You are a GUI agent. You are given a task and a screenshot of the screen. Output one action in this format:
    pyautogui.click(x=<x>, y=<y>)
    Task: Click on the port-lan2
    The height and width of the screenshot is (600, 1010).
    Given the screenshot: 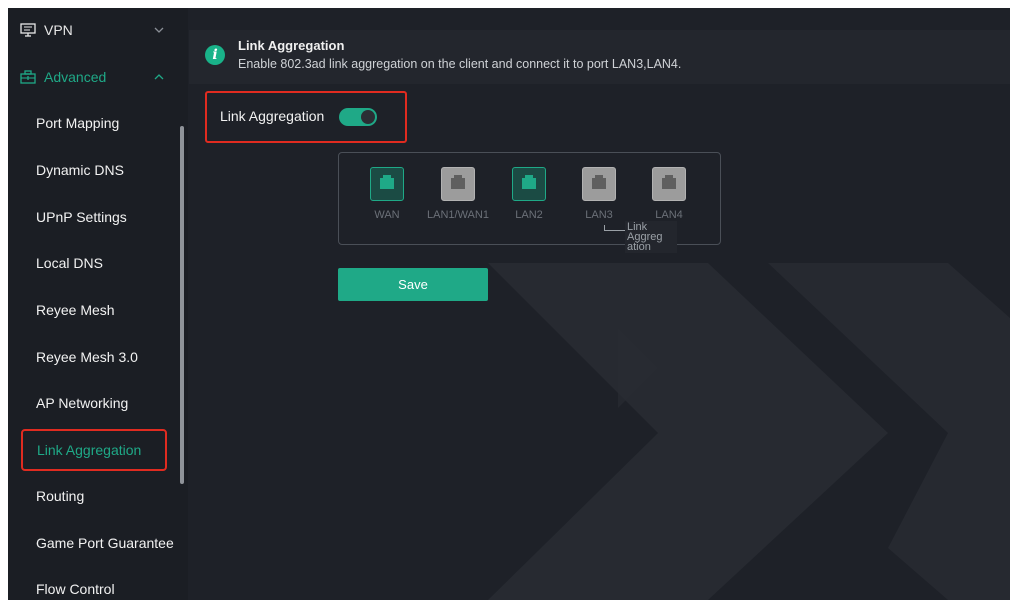 What is the action you would take?
    pyautogui.click(x=529, y=184)
    